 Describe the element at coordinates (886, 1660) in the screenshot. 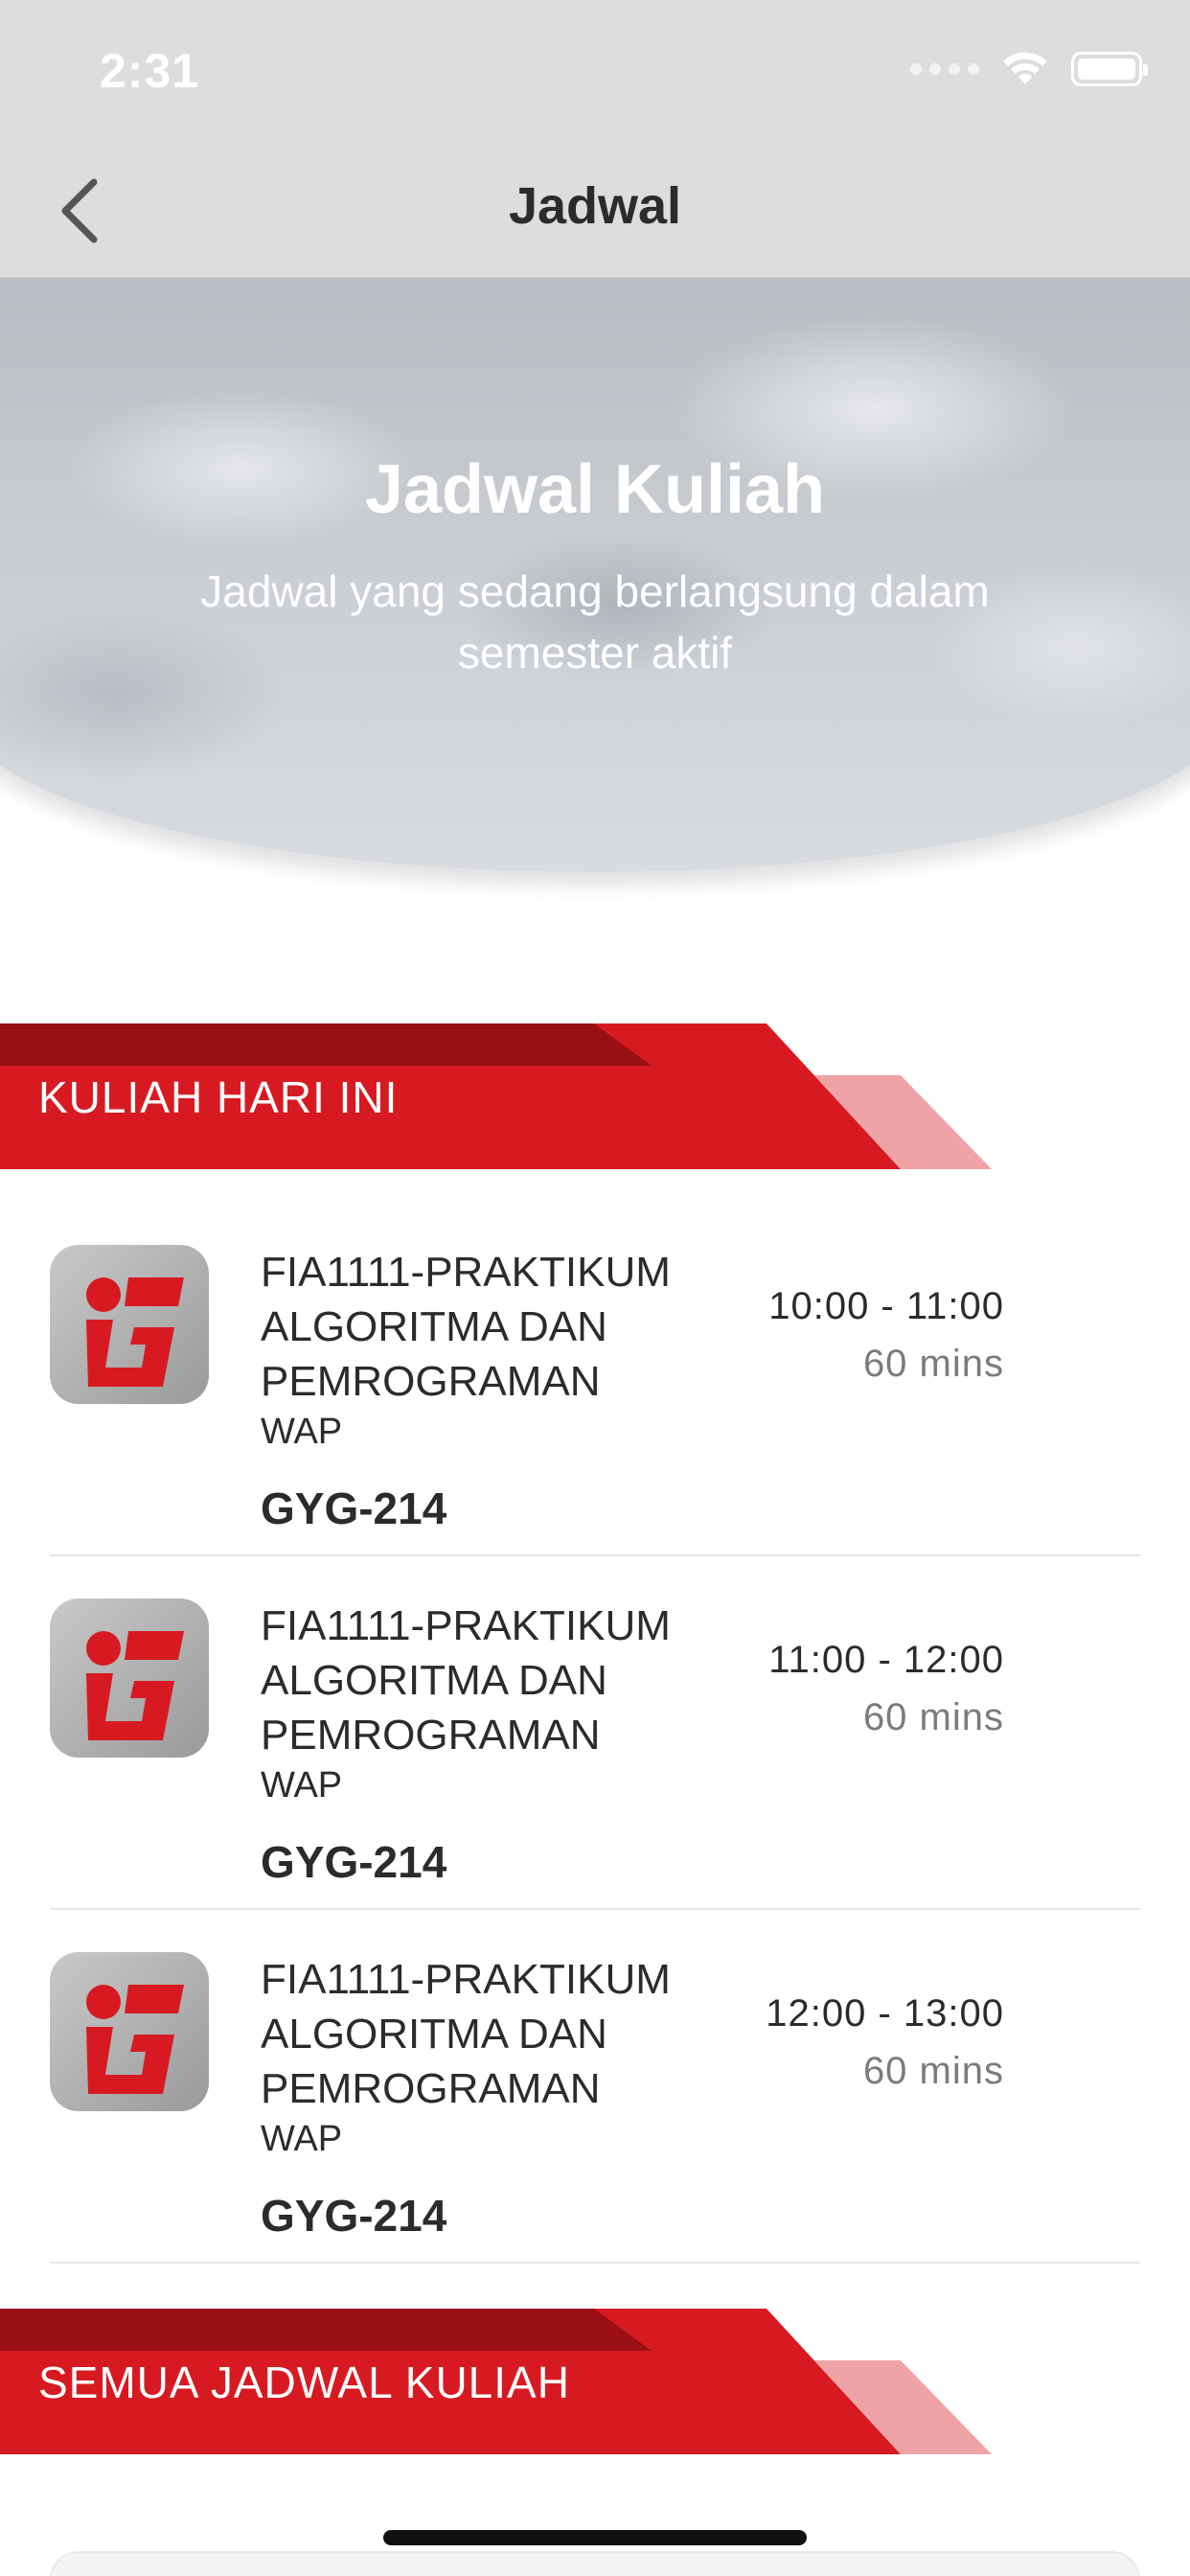

I see `course-time: 11:00 - 12:00` at that location.